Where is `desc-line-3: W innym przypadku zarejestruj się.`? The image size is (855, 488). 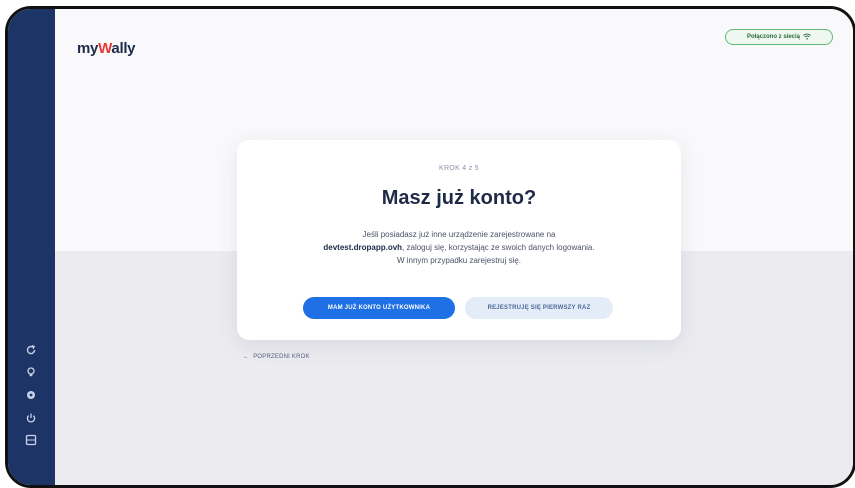 desc-line-3: W innym przypadku zarejestruj się. is located at coordinates (459, 260).